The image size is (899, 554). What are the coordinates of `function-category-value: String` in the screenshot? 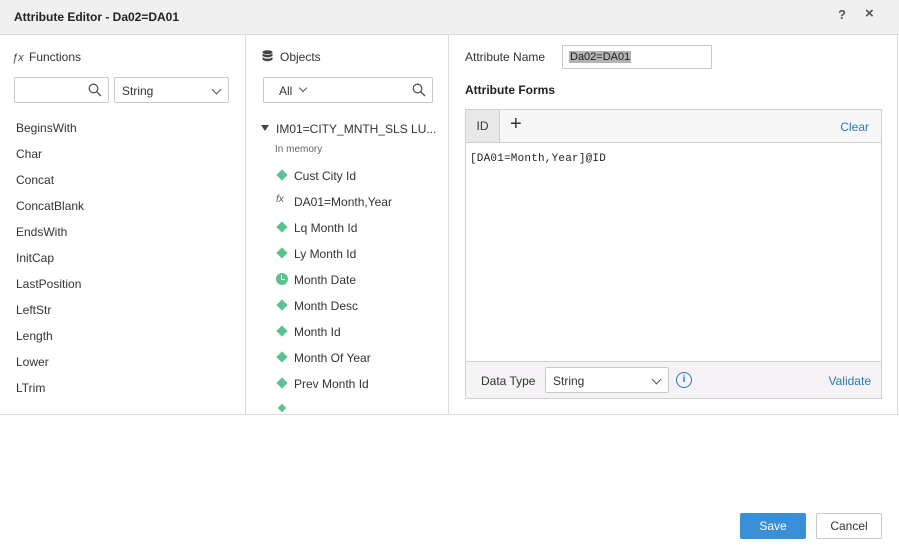 It's located at (138, 91).